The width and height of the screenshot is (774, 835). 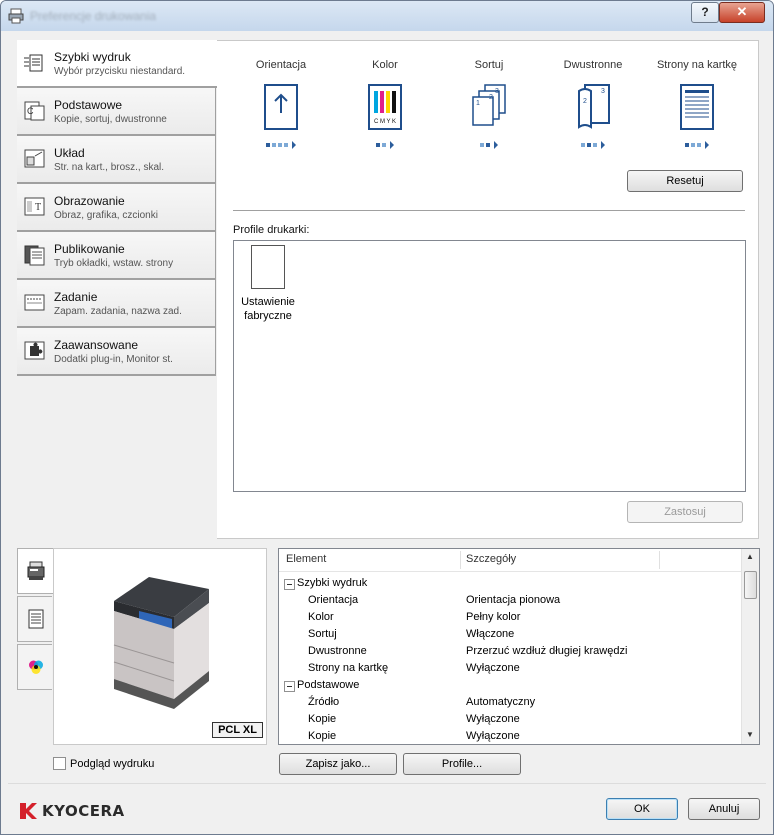 I want to click on ok-button: OK, so click(x=642, y=809).